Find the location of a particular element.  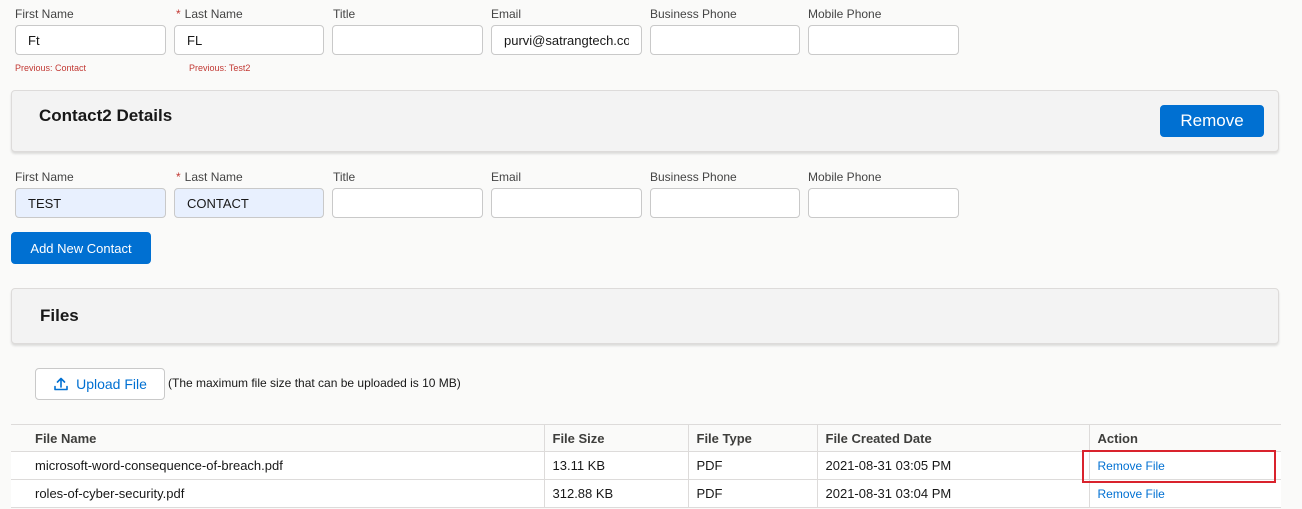

file-size-cell: 13.11 KB is located at coordinates (615, 465).